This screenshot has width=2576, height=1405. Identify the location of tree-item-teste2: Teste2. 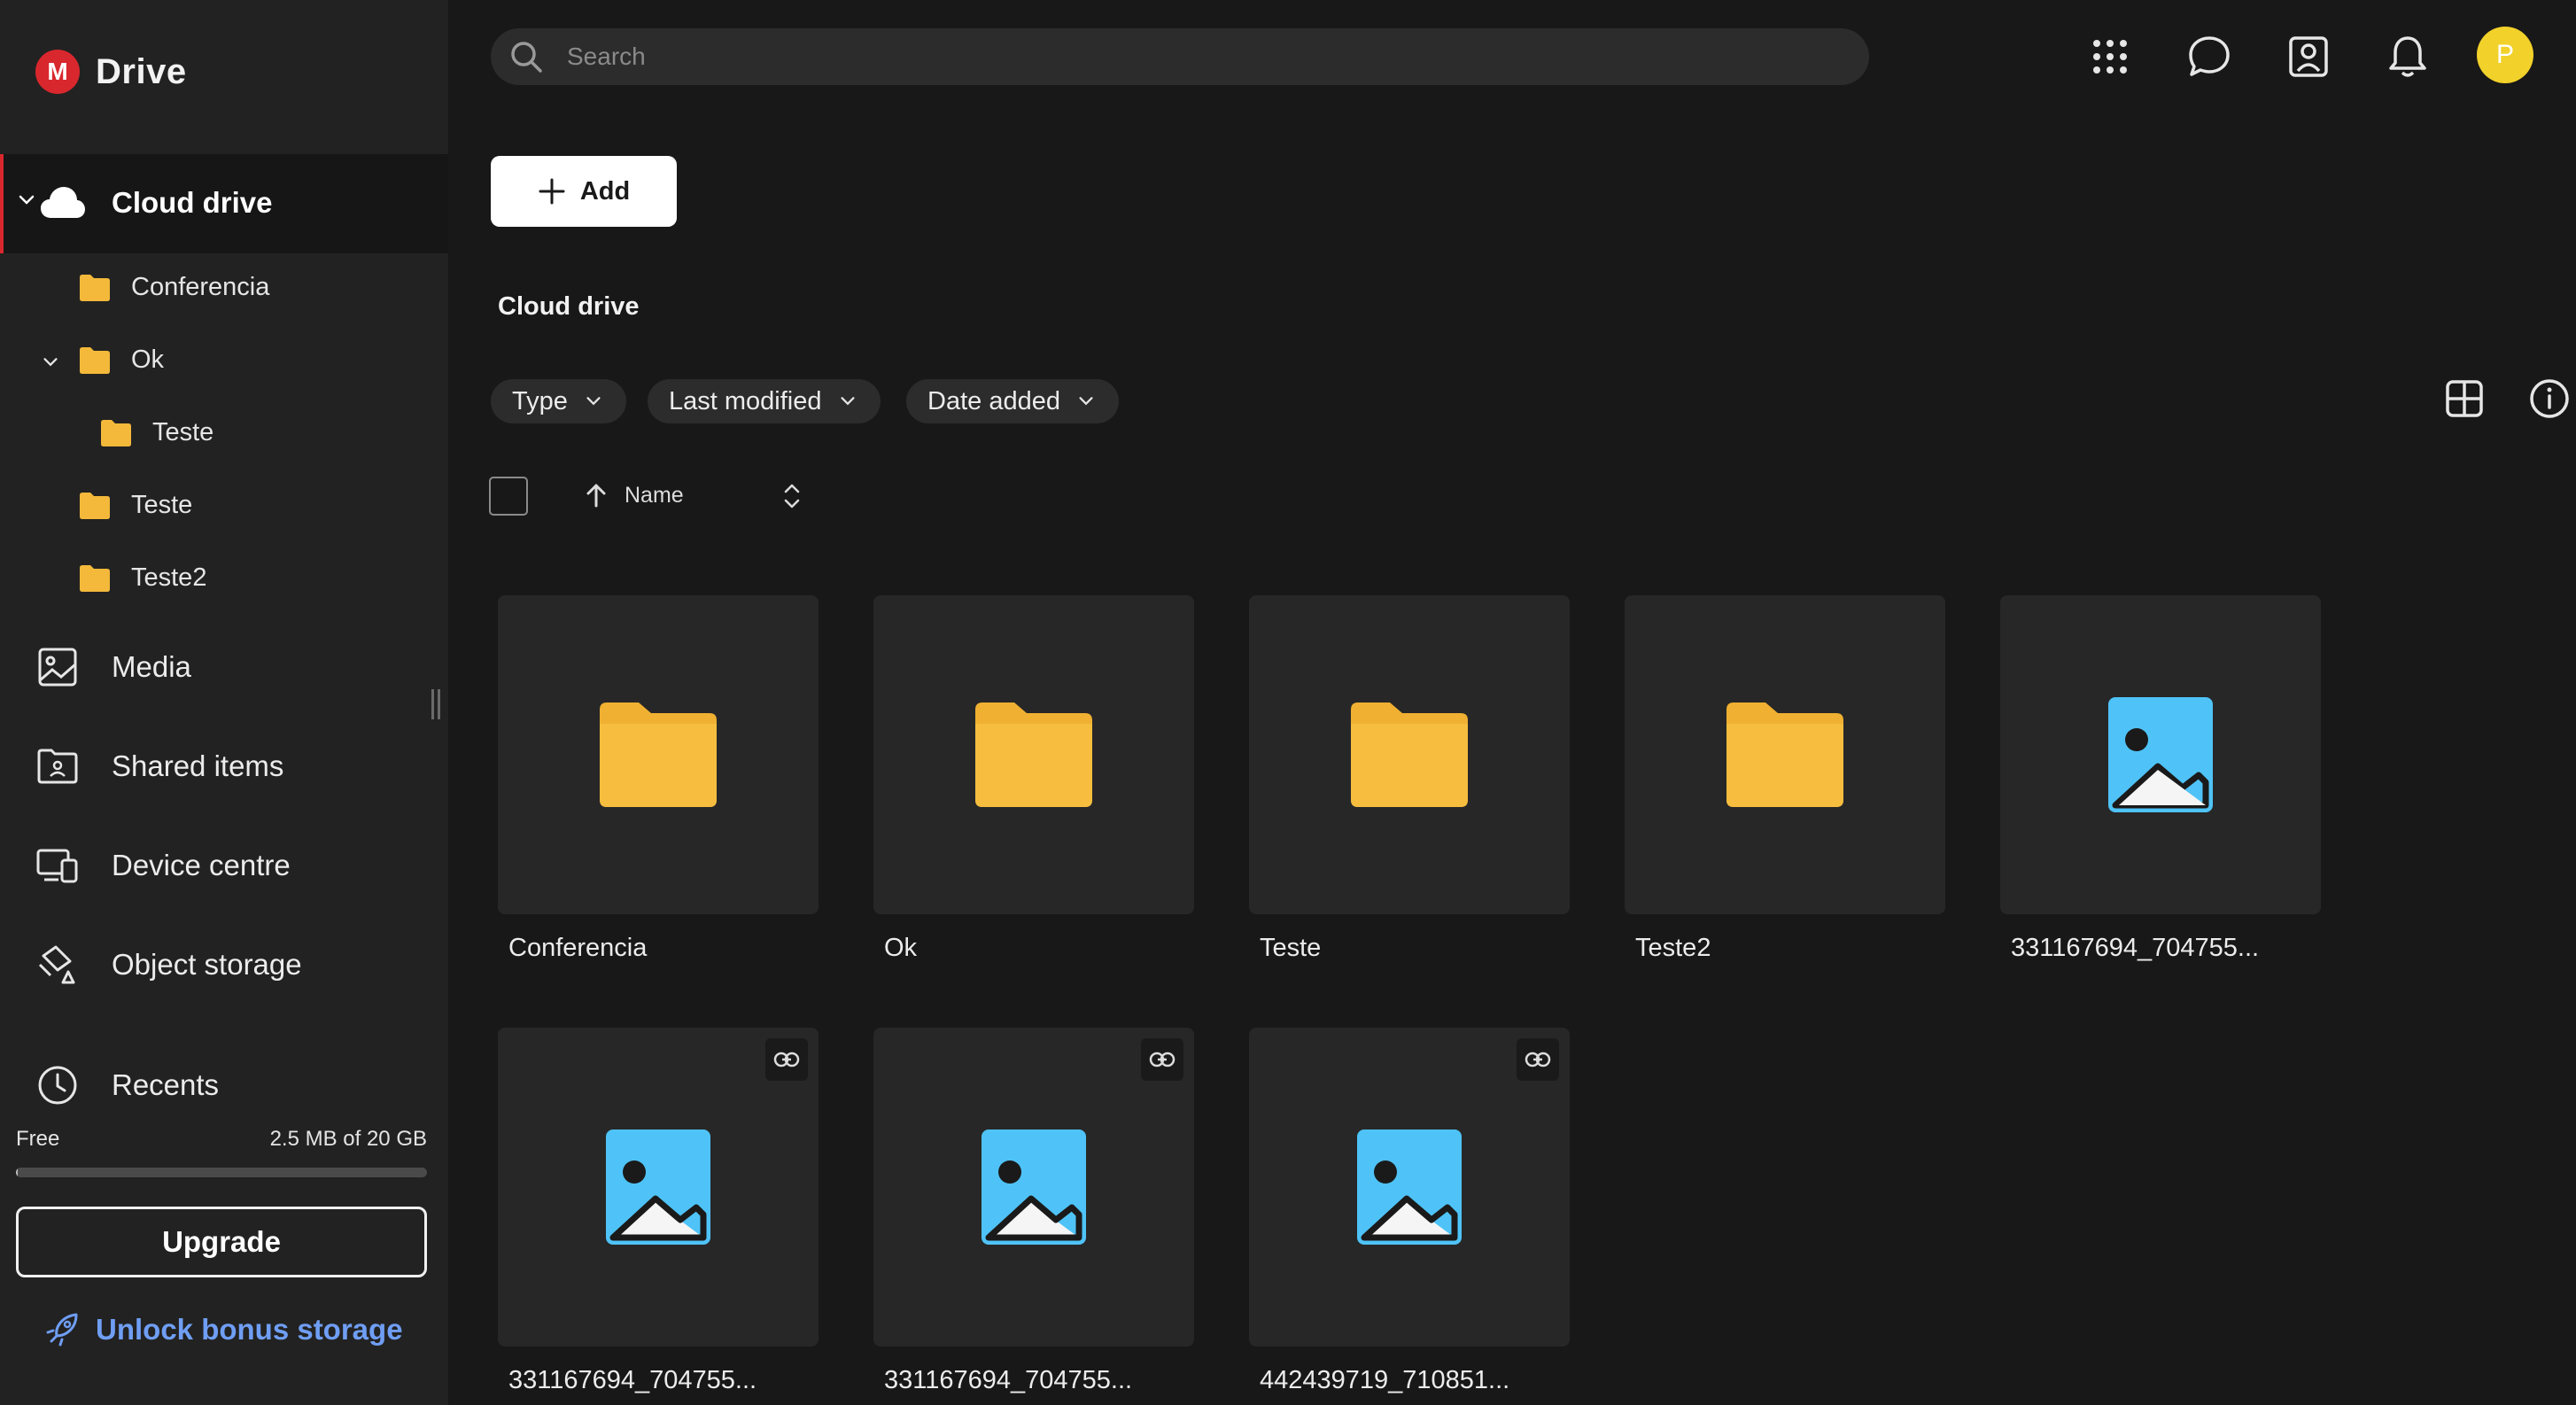
(142, 578).